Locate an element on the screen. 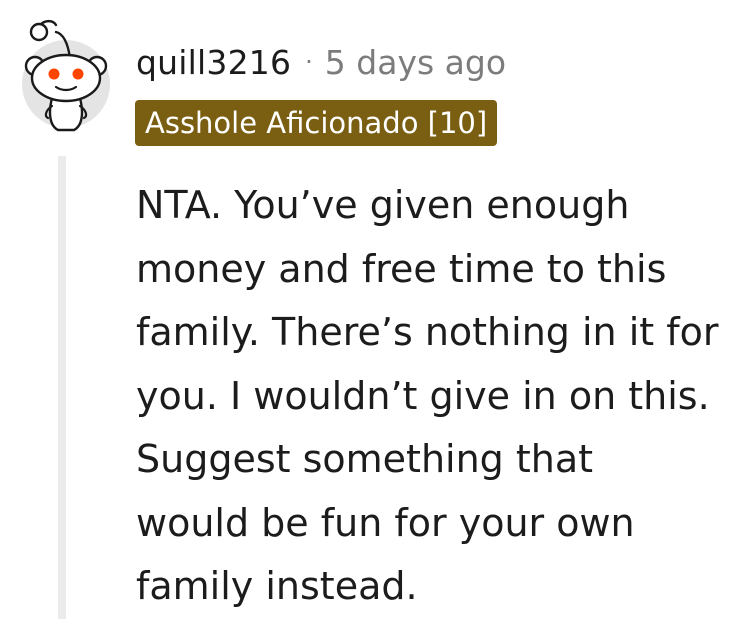 Image resolution: width=751 pixels, height=619 pixels. comment-body-line: would be fun for your own is located at coordinates (385, 522).